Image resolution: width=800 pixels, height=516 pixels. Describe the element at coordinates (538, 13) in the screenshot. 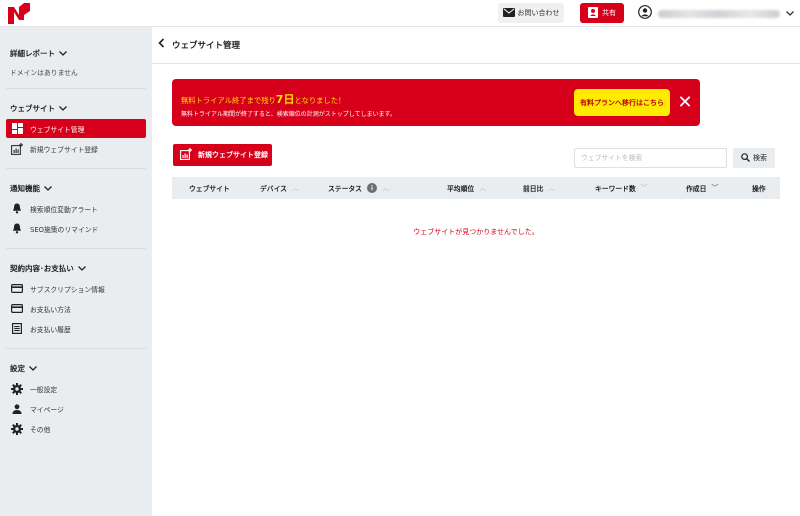

I see `contact-label: お問い合わせ` at that location.